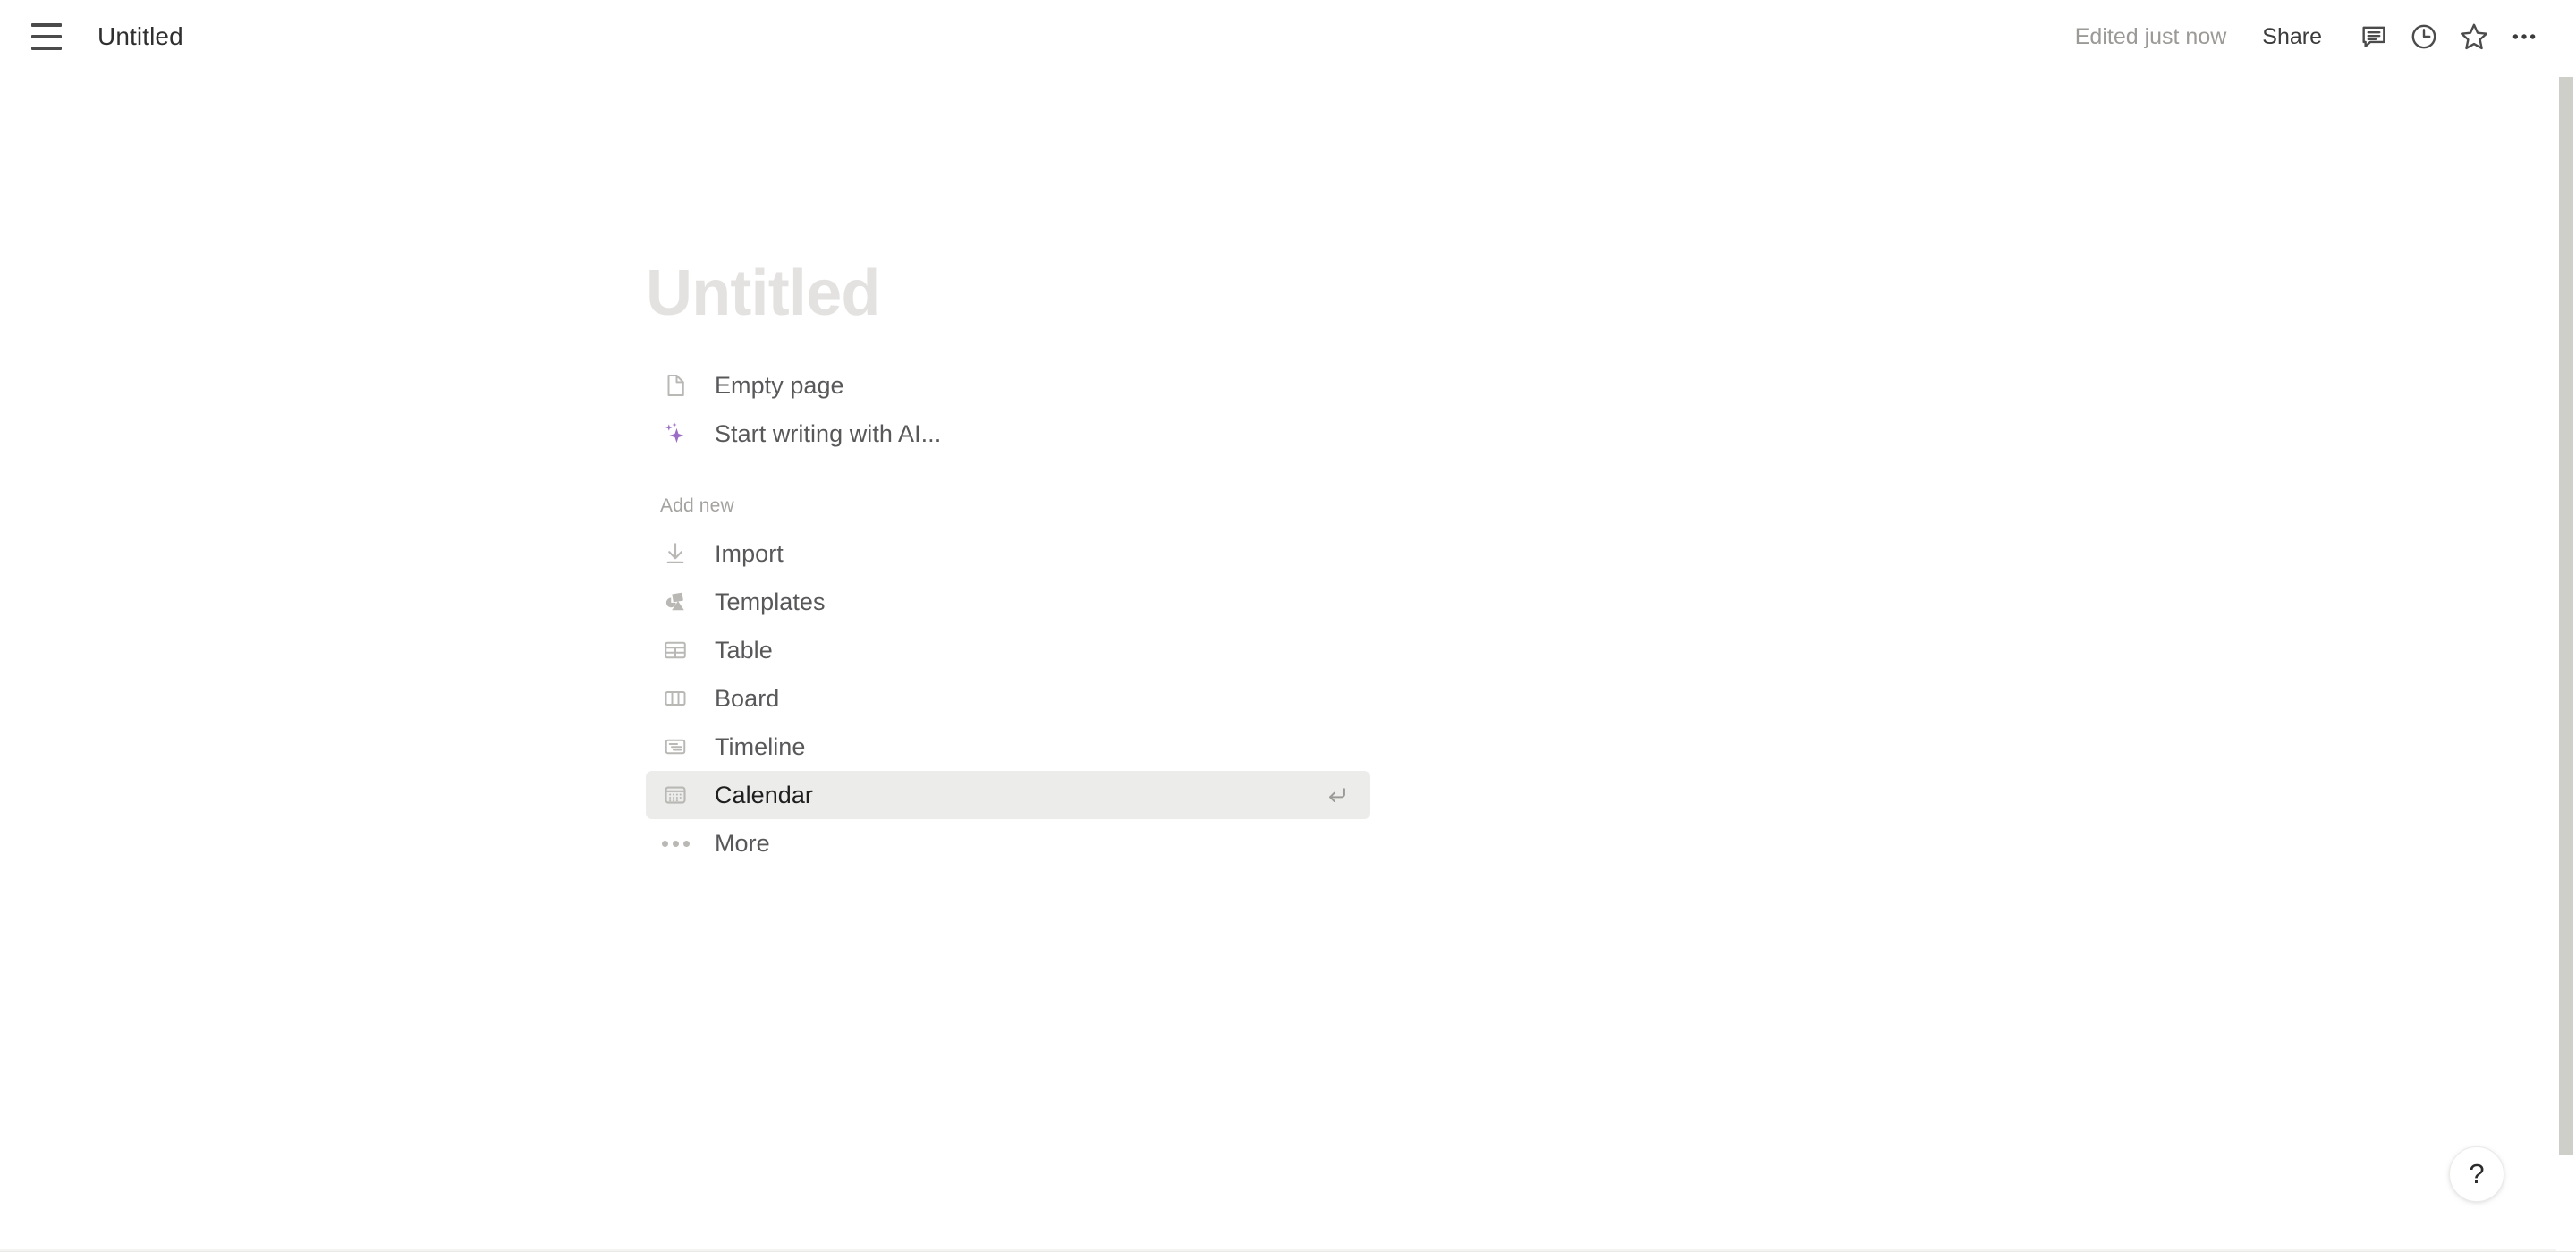 The width and height of the screenshot is (2576, 1252). Describe the element at coordinates (1406, 293) in the screenshot. I see `page-title-placeholder: Untitled` at that location.